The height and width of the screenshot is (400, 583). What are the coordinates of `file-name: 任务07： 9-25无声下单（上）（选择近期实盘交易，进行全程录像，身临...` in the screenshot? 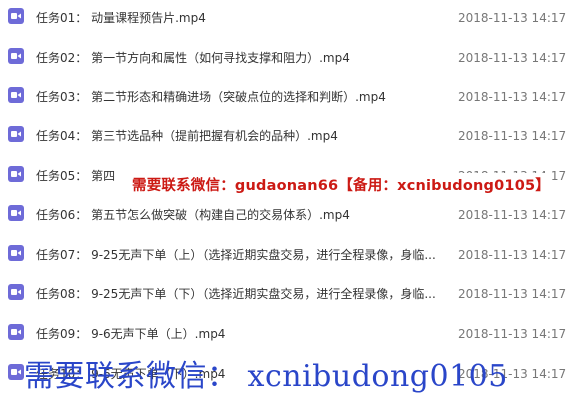 It's located at (236, 255).